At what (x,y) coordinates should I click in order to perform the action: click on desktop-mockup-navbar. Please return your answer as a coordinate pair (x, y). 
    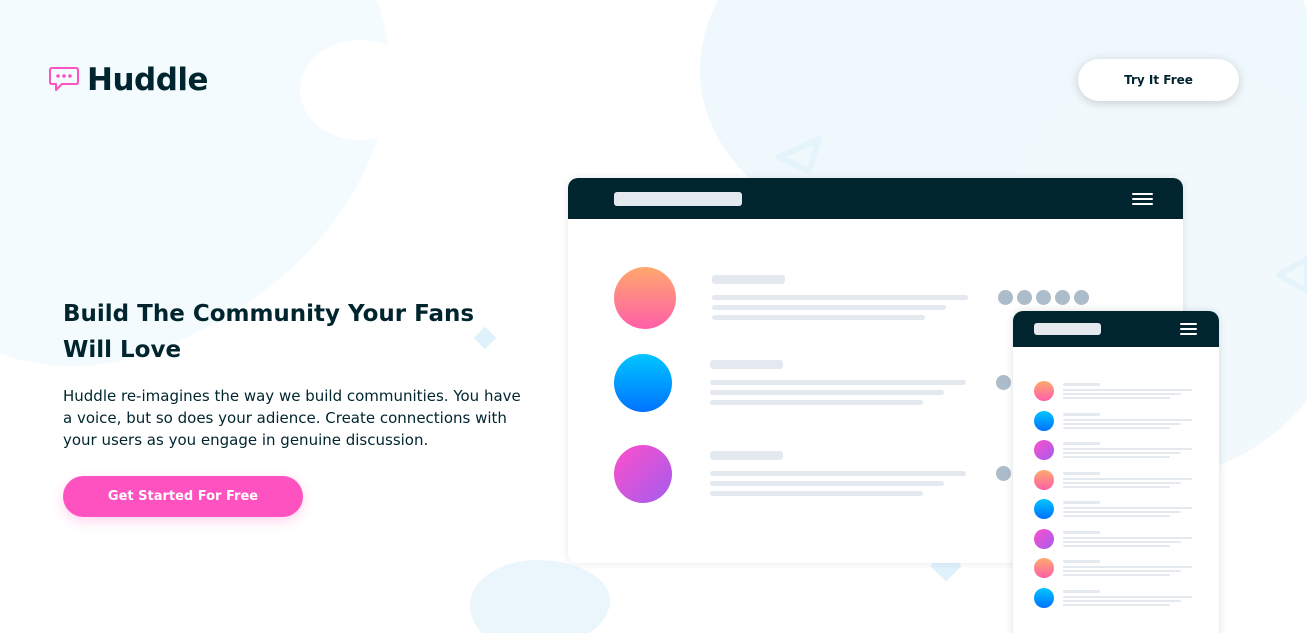
    Looking at the image, I should click on (875, 198).